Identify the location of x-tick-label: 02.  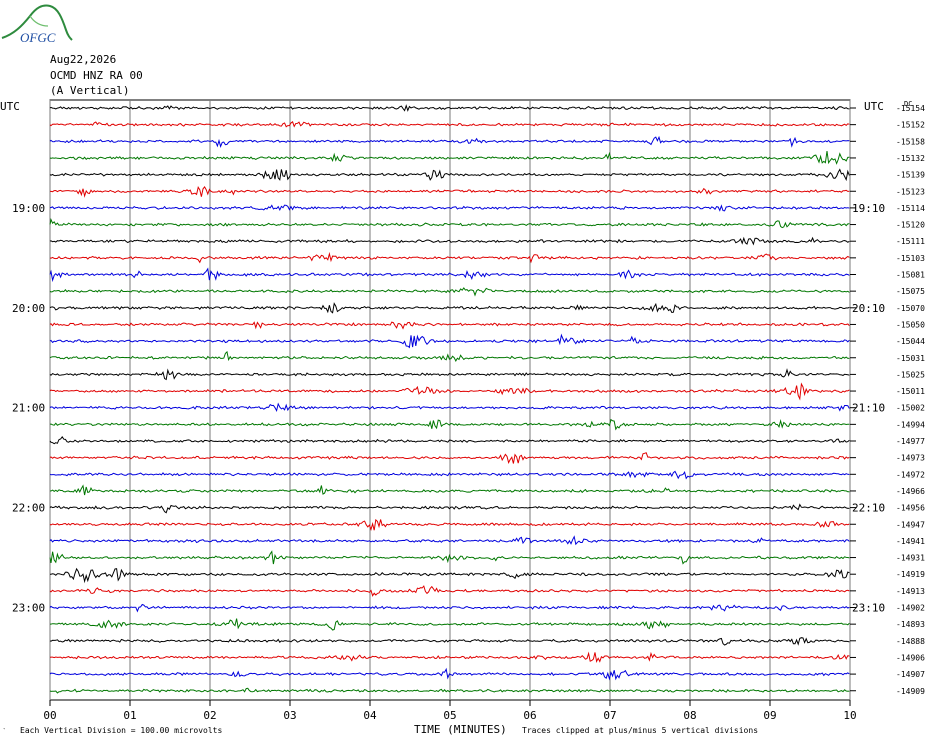
(209, 715).